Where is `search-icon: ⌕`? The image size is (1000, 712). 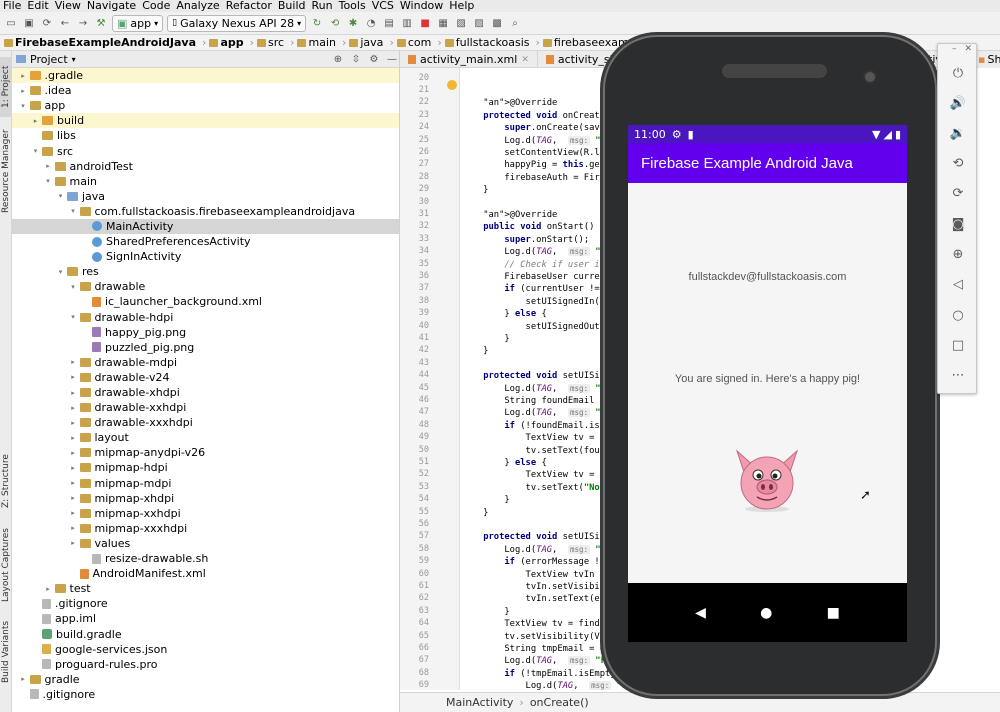
search-icon: ⌕ is located at coordinates (515, 23).